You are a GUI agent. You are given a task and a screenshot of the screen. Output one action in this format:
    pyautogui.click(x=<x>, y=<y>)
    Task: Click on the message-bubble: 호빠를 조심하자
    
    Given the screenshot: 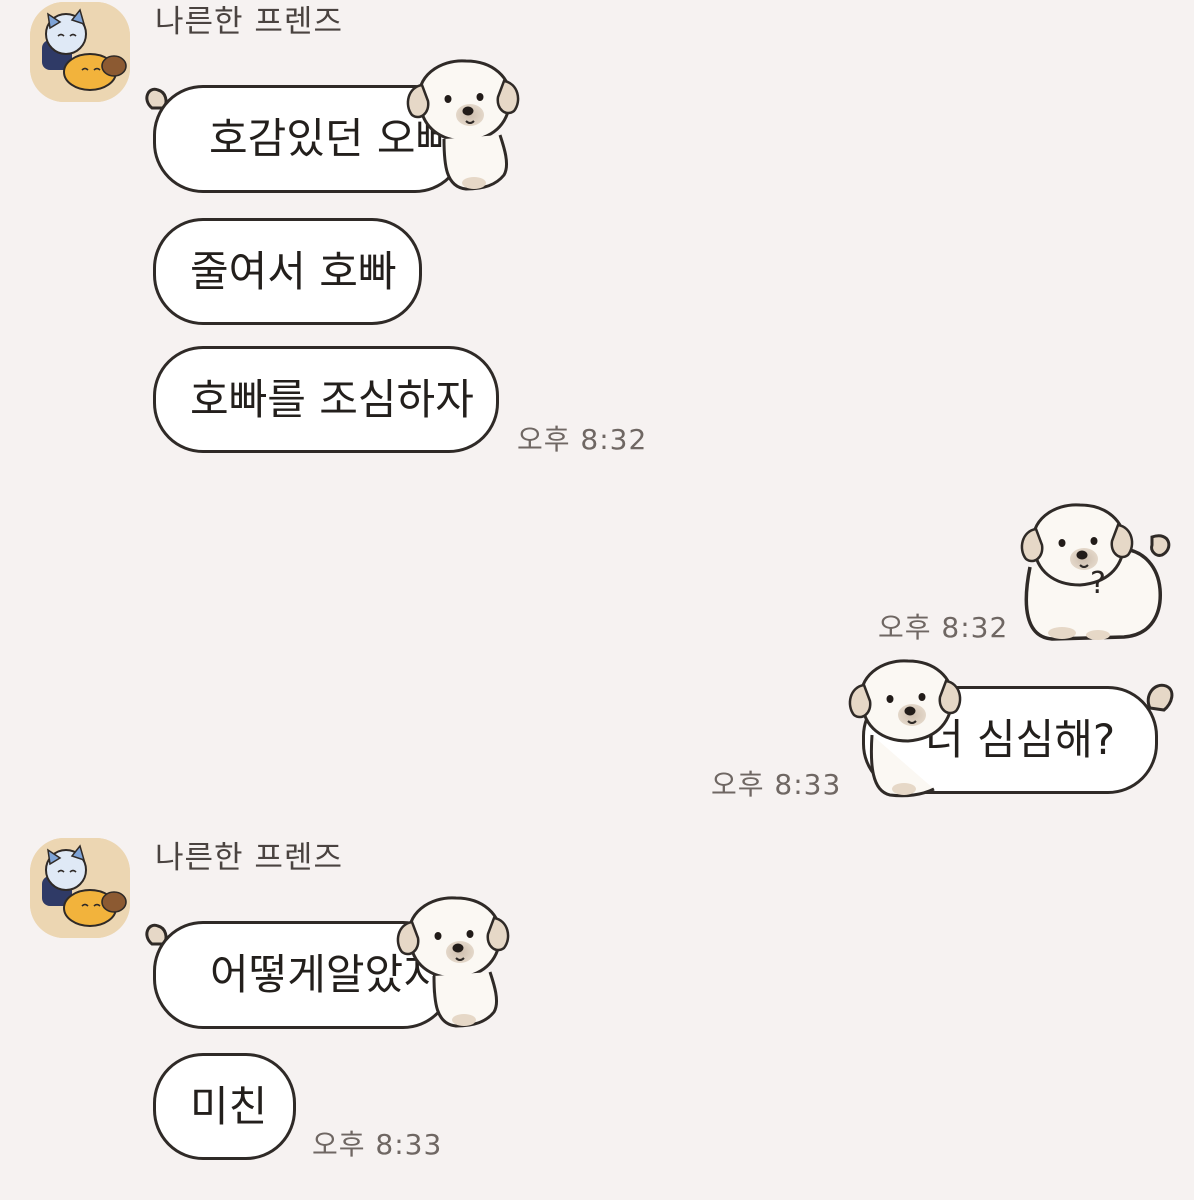 What is the action you would take?
    pyautogui.click(x=326, y=399)
    